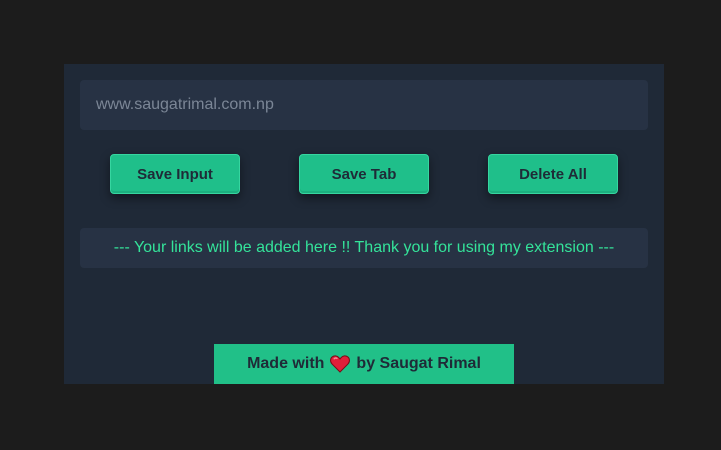 The height and width of the screenshot is (450, 721). I want to click on heart-icon, so click(340, 364).